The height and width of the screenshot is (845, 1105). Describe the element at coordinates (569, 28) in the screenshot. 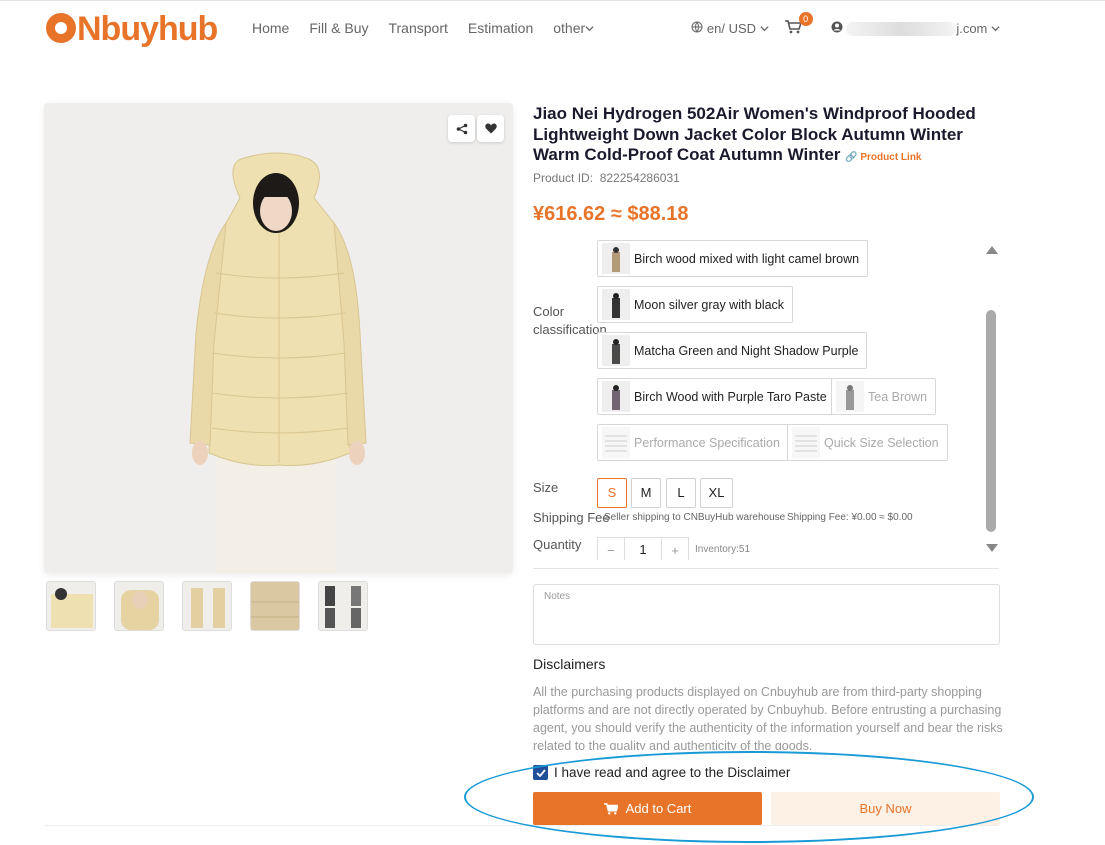

I see `nav-other-label: other` at that location.